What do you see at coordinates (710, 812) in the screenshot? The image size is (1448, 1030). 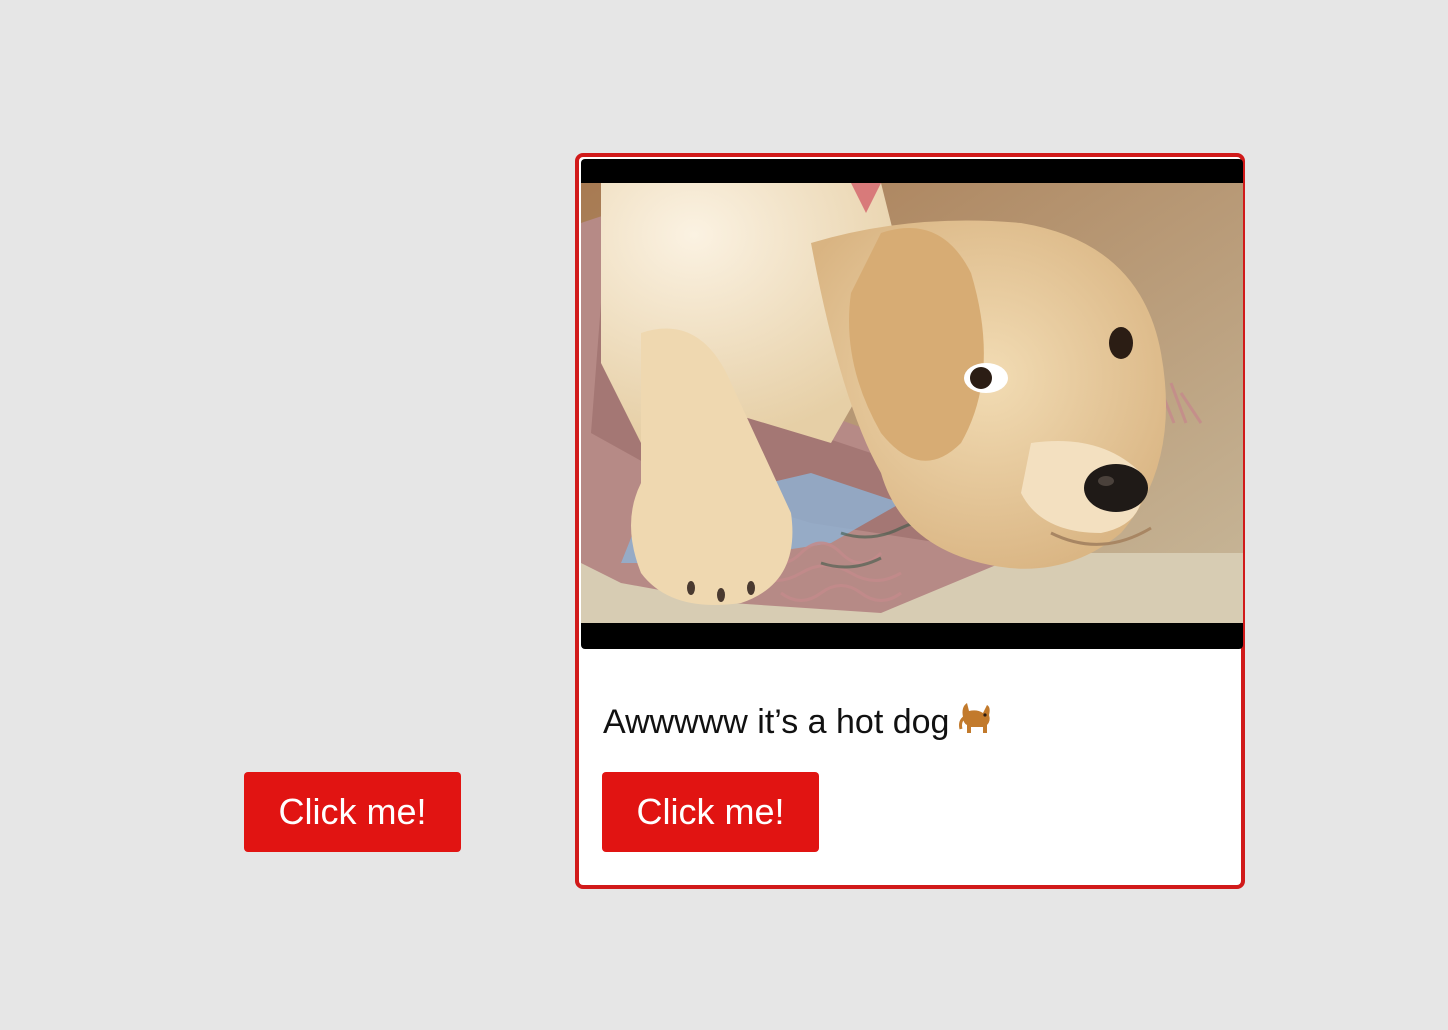 I see `card-click-me-button: Click me!` at bounding box center [710, 812].